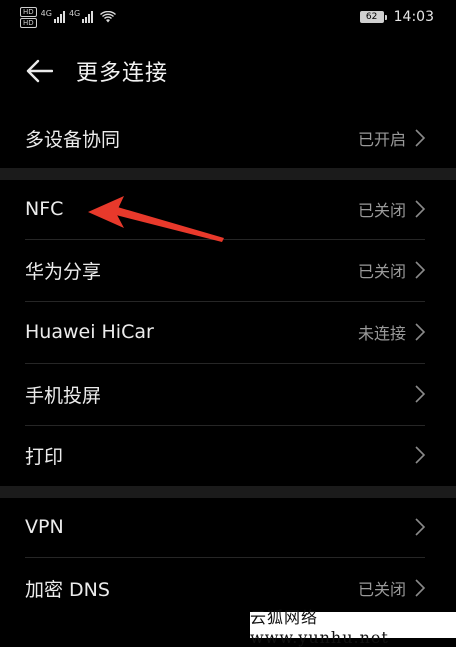  What do you see at coordinates (108, 17) in the screenshot?
I see `wifi-icon` at bounding box center [108, 17].